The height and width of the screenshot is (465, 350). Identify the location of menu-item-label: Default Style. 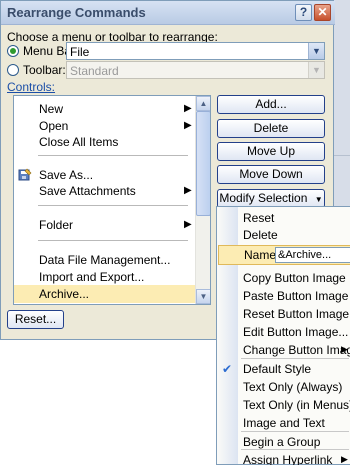
(277, 369).